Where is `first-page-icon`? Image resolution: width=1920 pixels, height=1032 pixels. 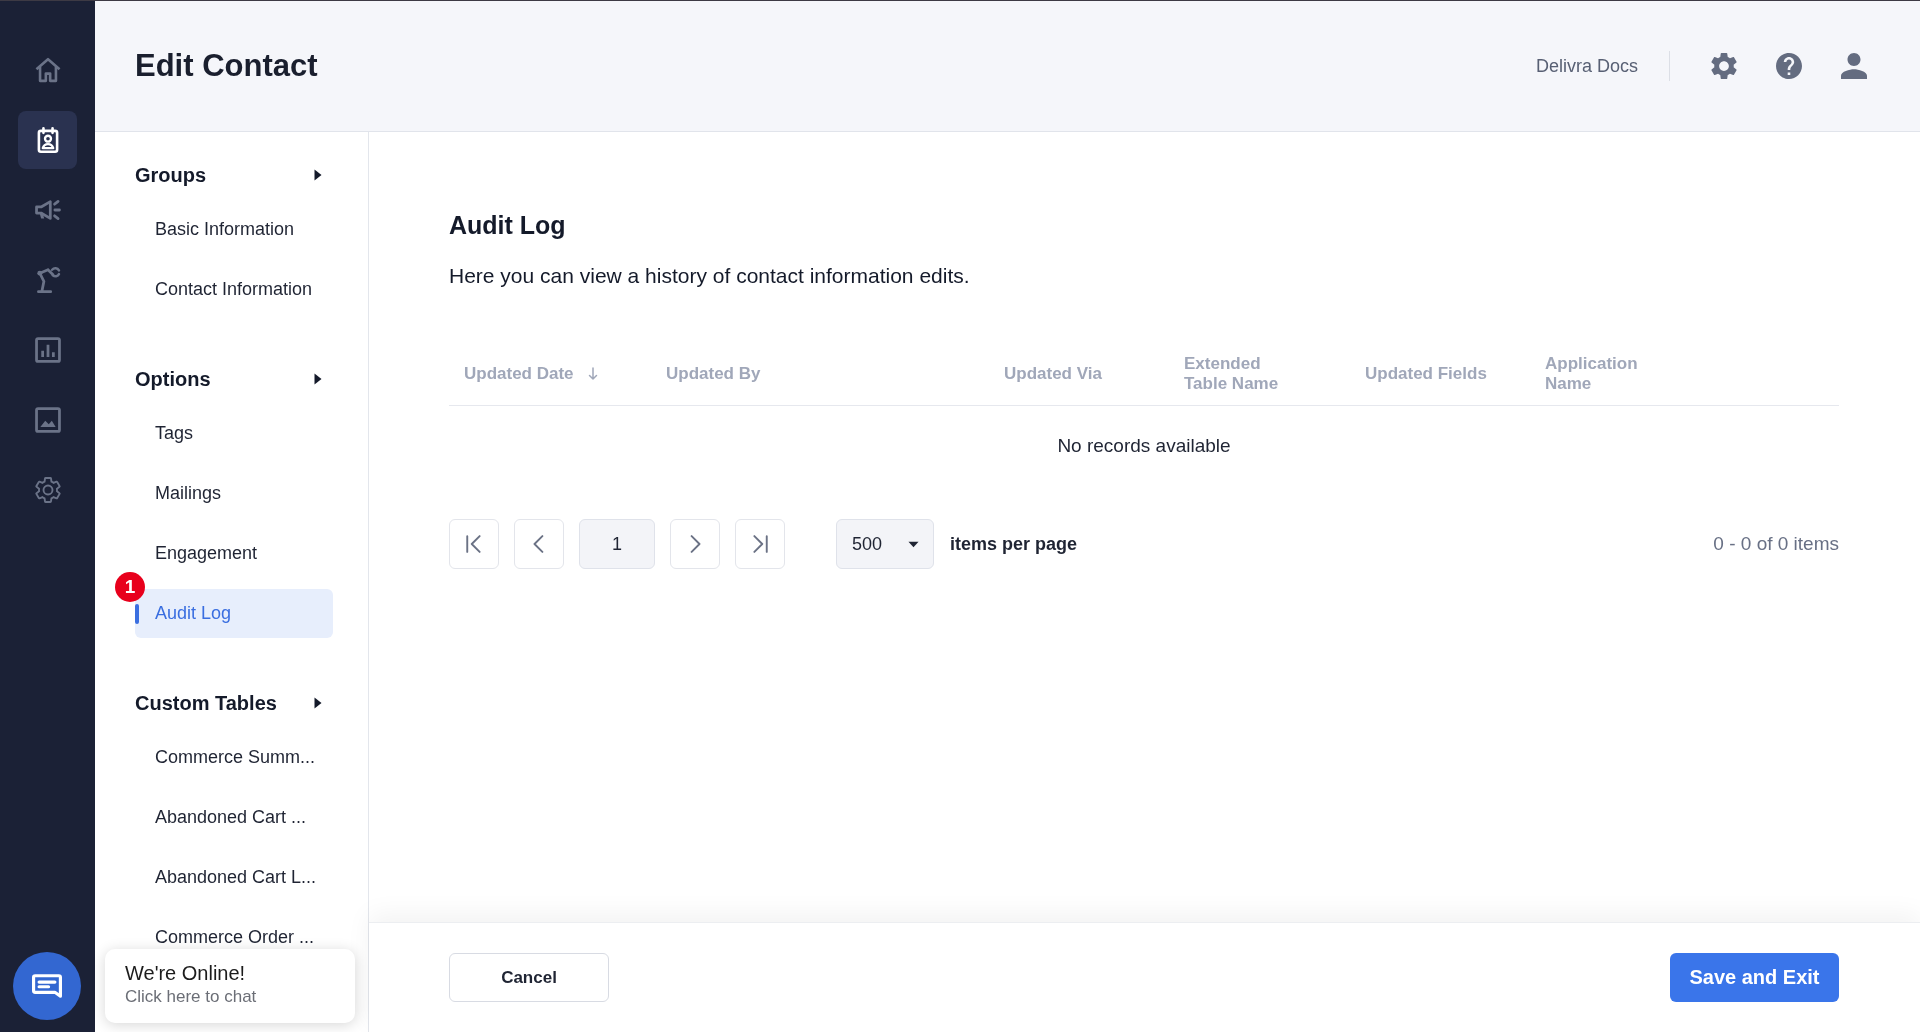 first-page-icon is located at coordinates (474, 544).